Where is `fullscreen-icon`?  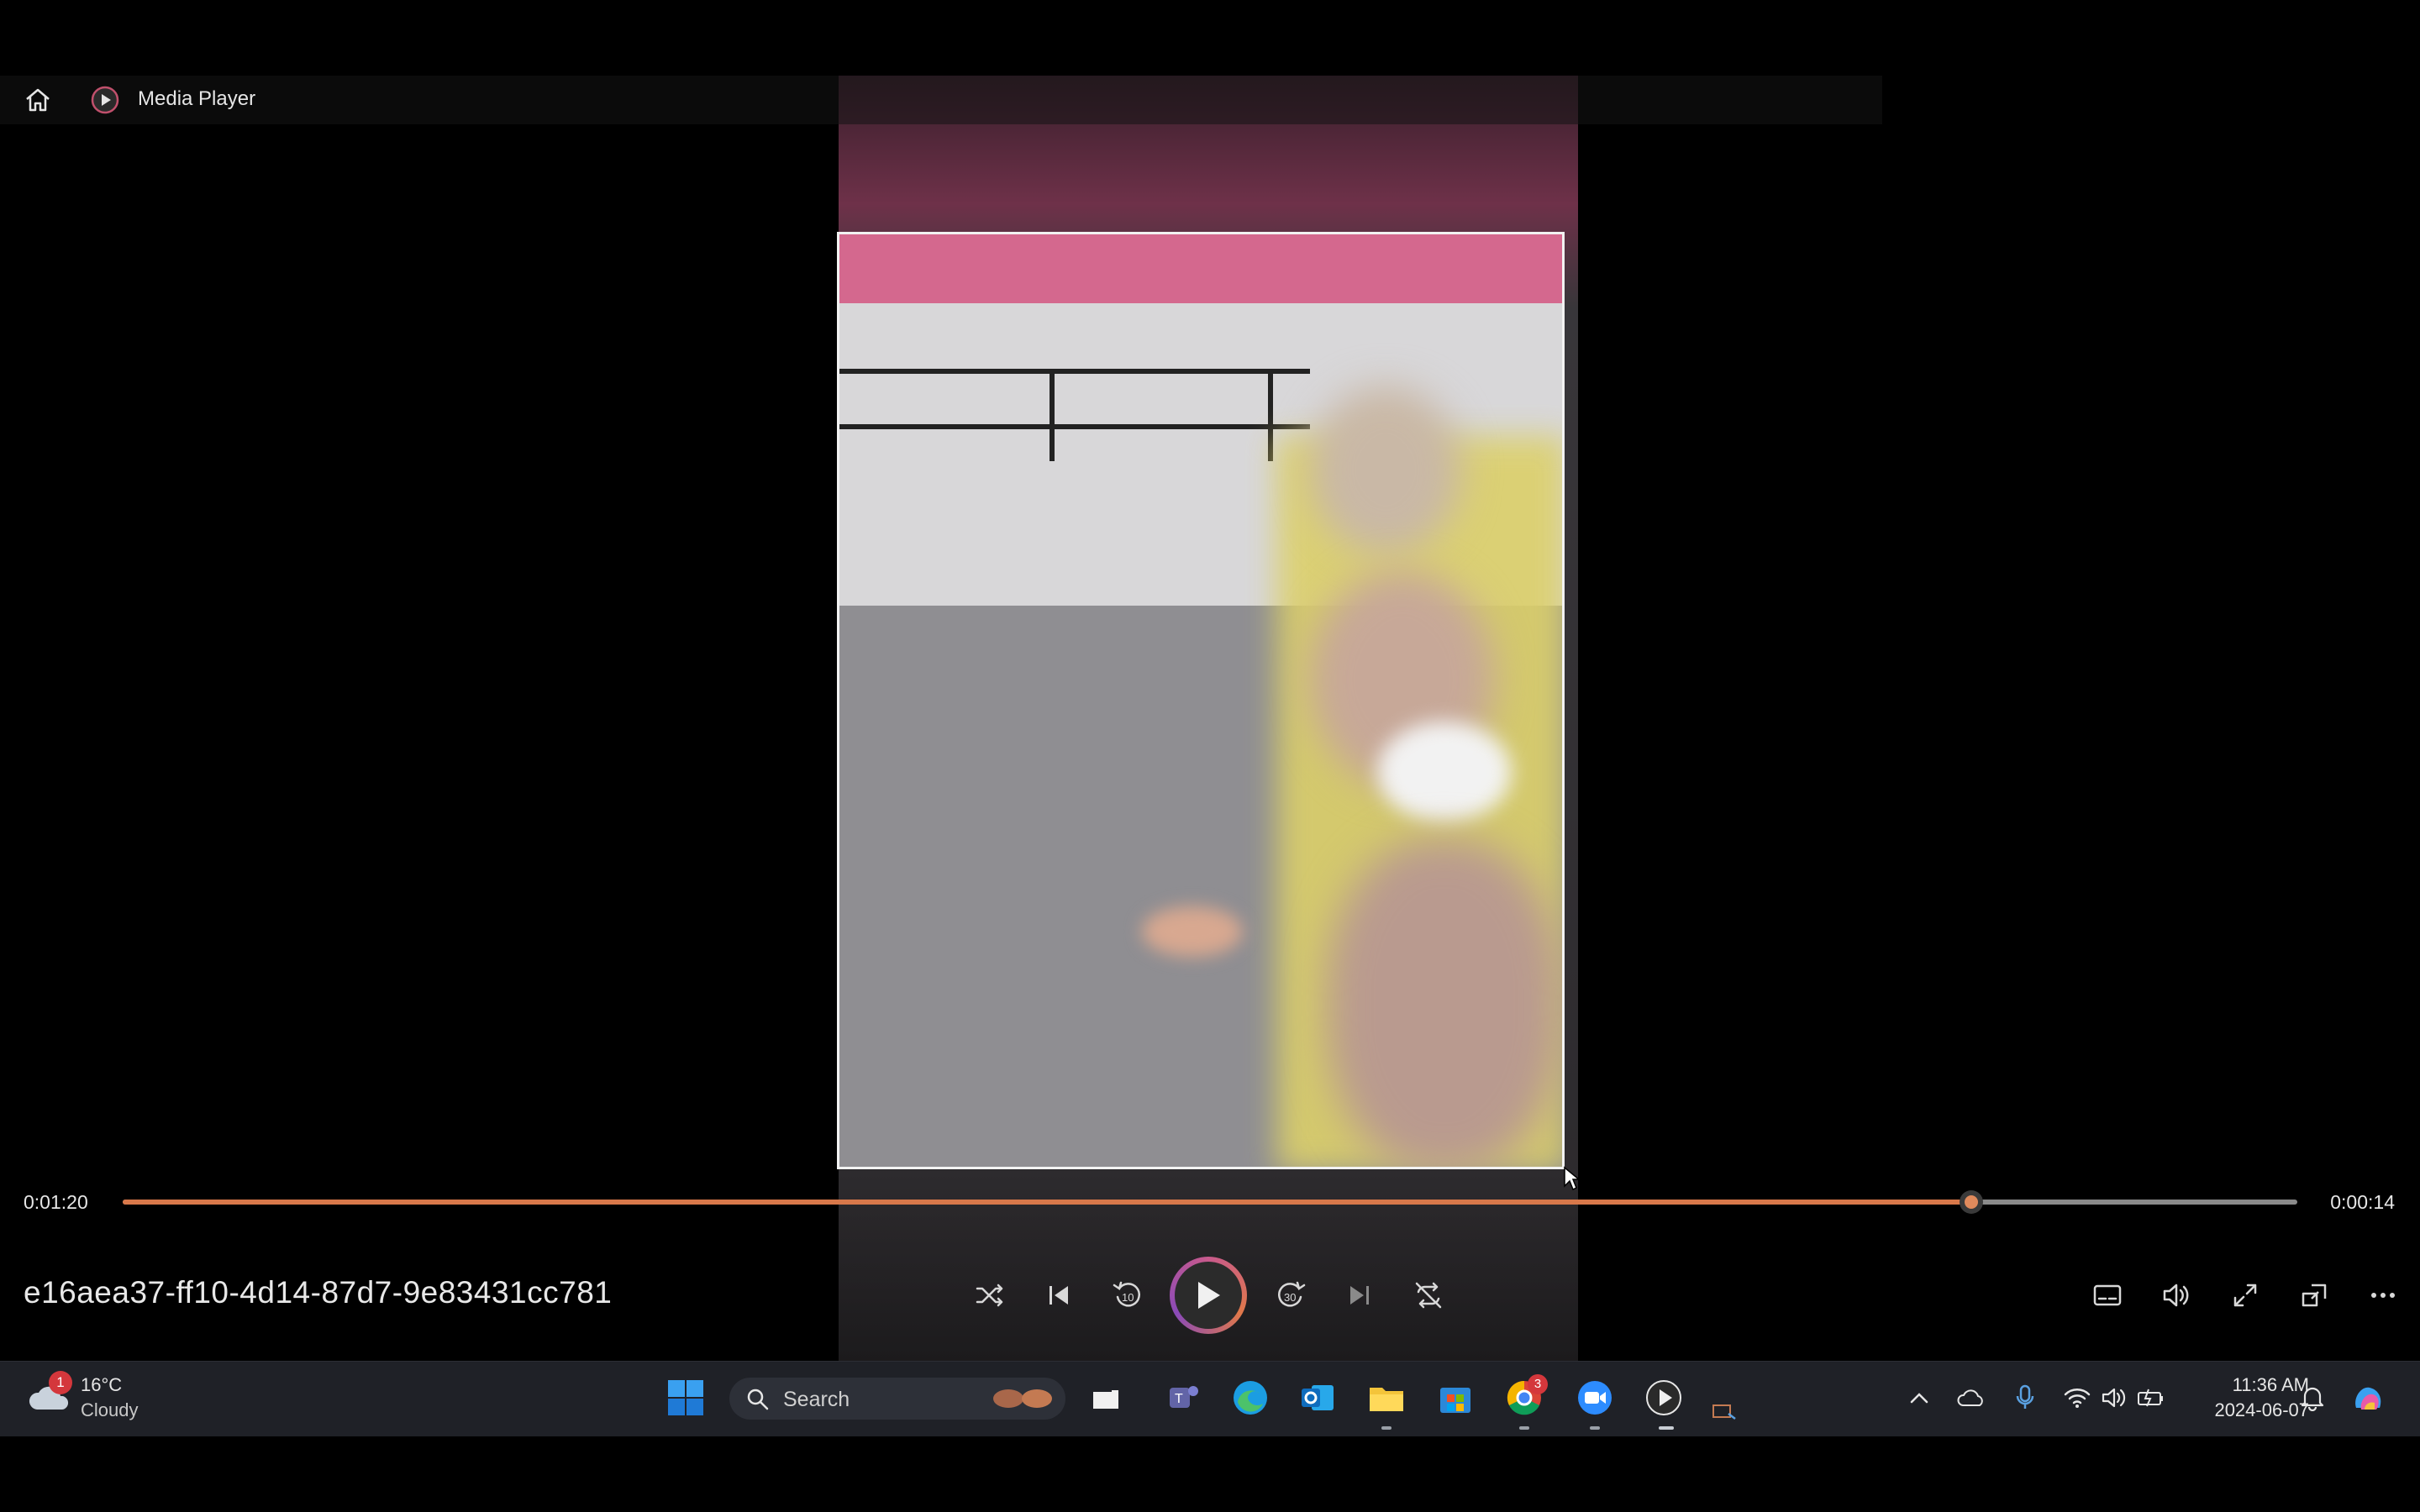 fullscreen-icon is located at coordinates (2245, 1295).